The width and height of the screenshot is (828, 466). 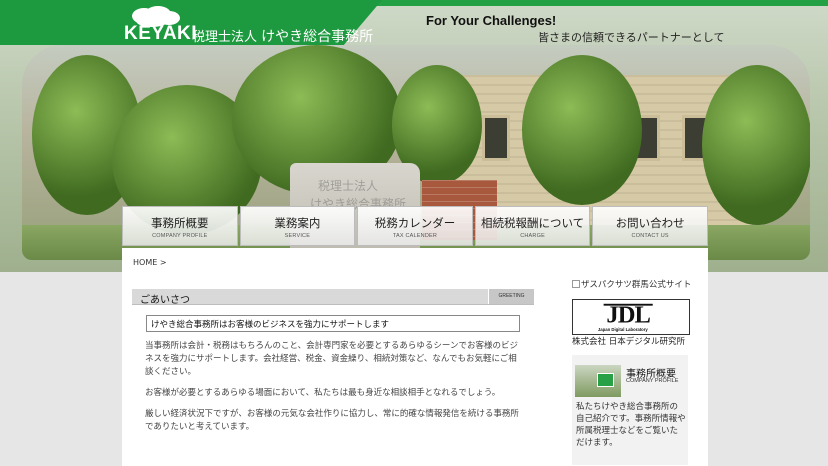 I want to click on nav-sublabel: SERVICE, so click(x=297, y=236).